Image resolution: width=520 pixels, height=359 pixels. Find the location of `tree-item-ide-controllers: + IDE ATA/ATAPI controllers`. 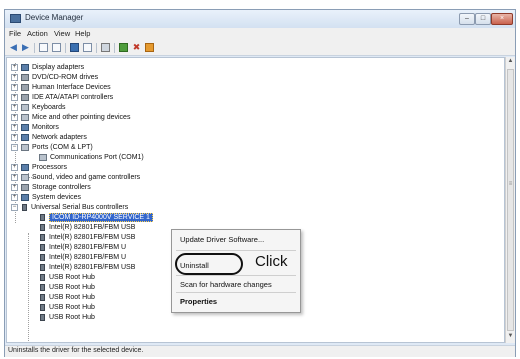

tree-item-ide-controllers: + IDE ATA/ATAPI controllers is located at coordinates (62, 98).